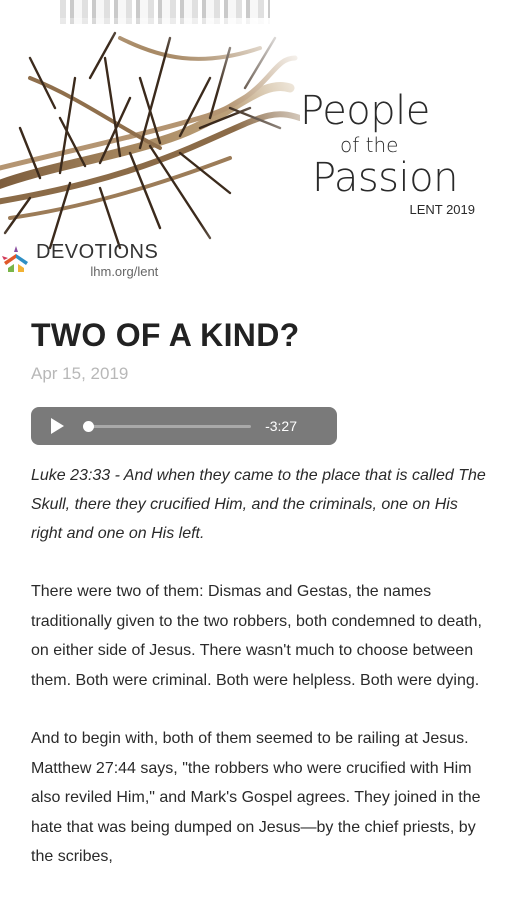  What do you see at coordinates (369, 145) in the screenshot?
I see `title-line-of-the: of the` at bounding box center [369, 145].